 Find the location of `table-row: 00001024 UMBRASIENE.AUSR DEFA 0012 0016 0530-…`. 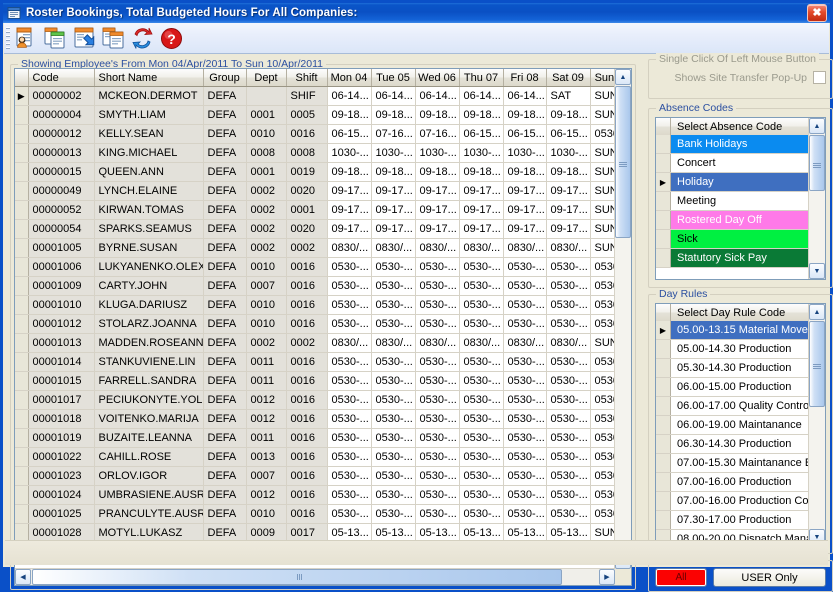

table-row: 00001024 UMBRASIENE.AUSR DEFA 0012 0016 0530-… is located at coordinates (315, 495).